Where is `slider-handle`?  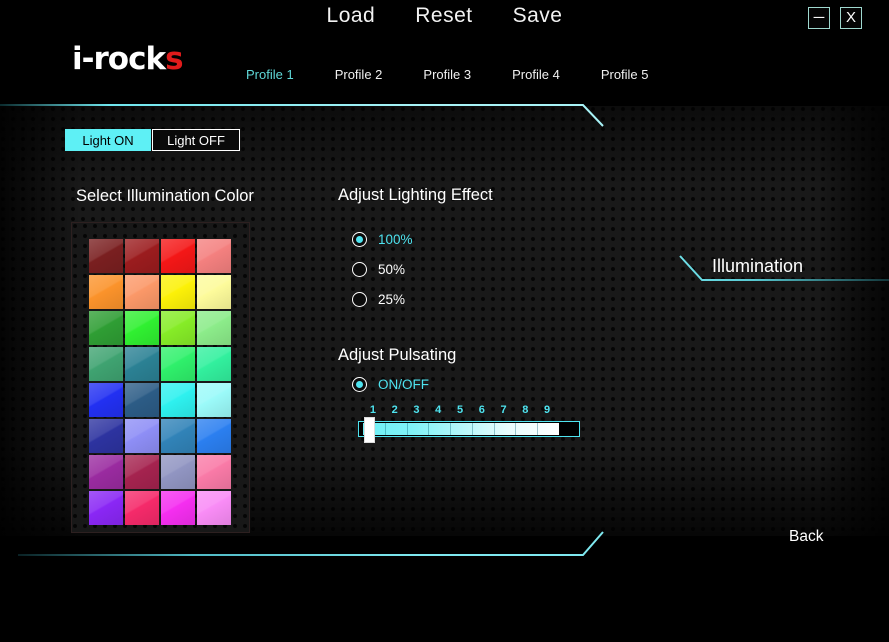 slider-handle is located at coordinates (369, 430).